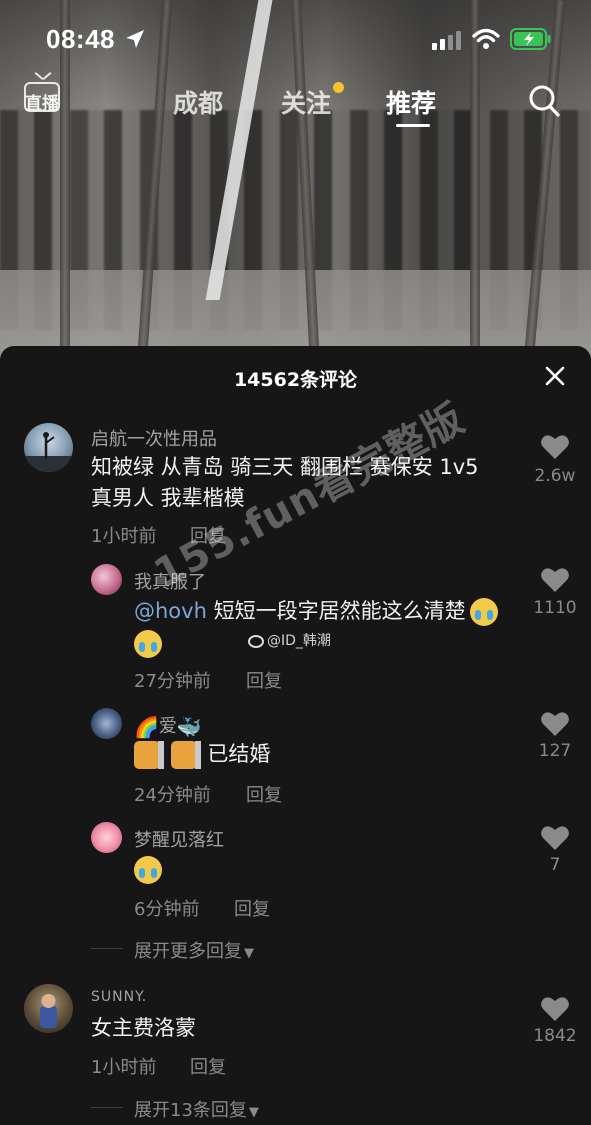 The height and width of the screenshot is (1125, 591). I want to click on signal-icon, so click(446, 40).